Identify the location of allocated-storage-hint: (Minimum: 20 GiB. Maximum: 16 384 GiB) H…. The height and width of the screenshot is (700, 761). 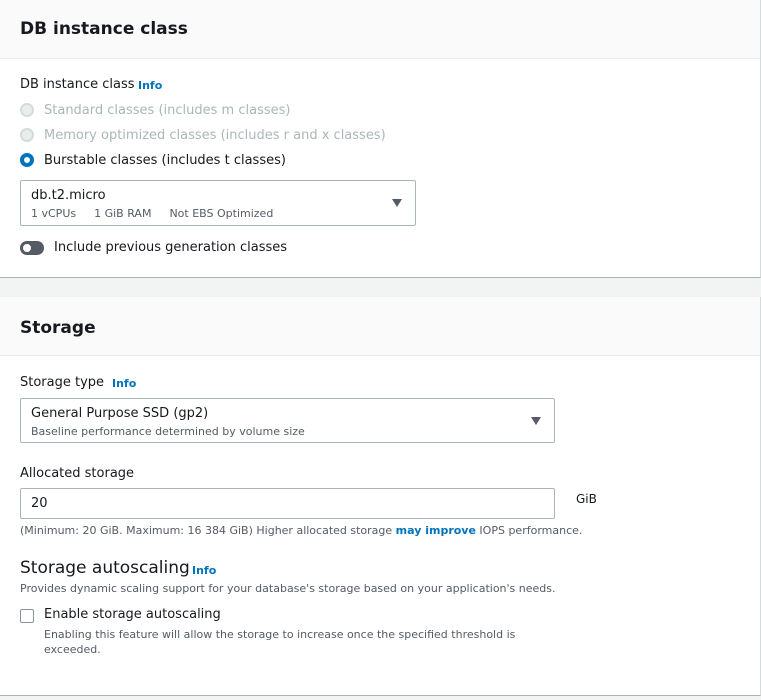
(301, 530).